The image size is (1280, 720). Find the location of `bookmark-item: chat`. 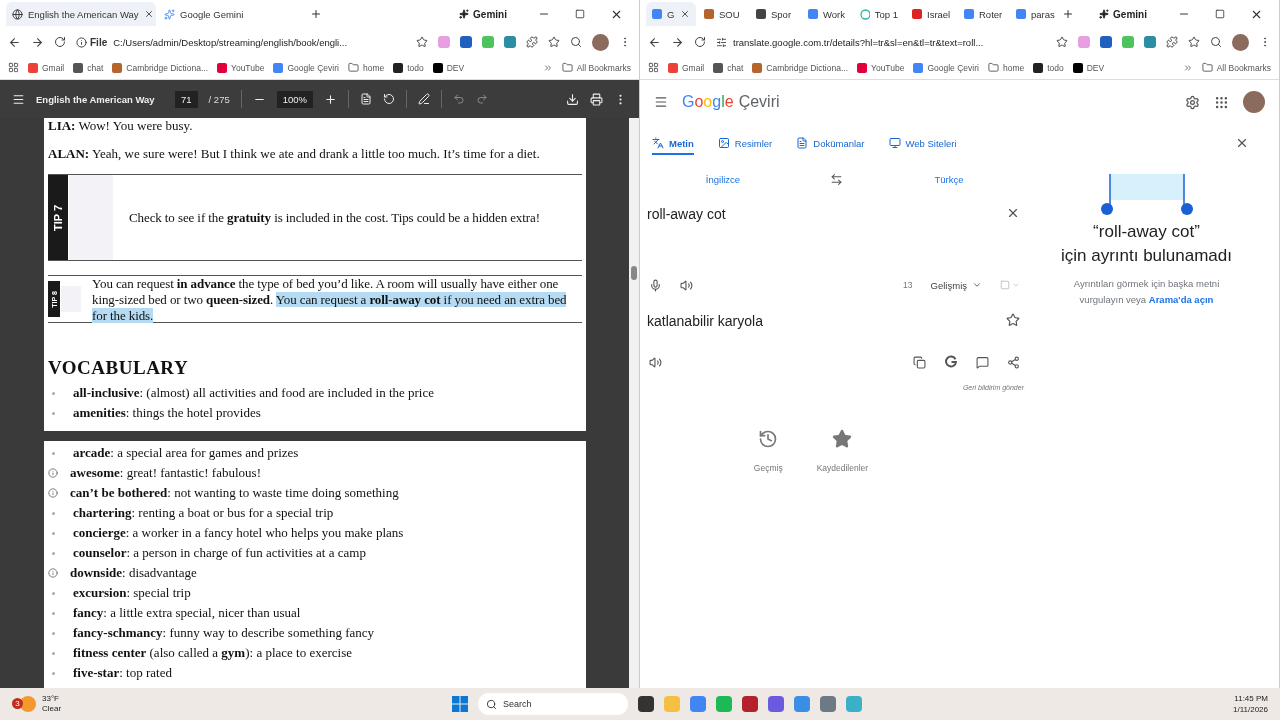

bookmark-item: chat is located at coordinates (88, 67).